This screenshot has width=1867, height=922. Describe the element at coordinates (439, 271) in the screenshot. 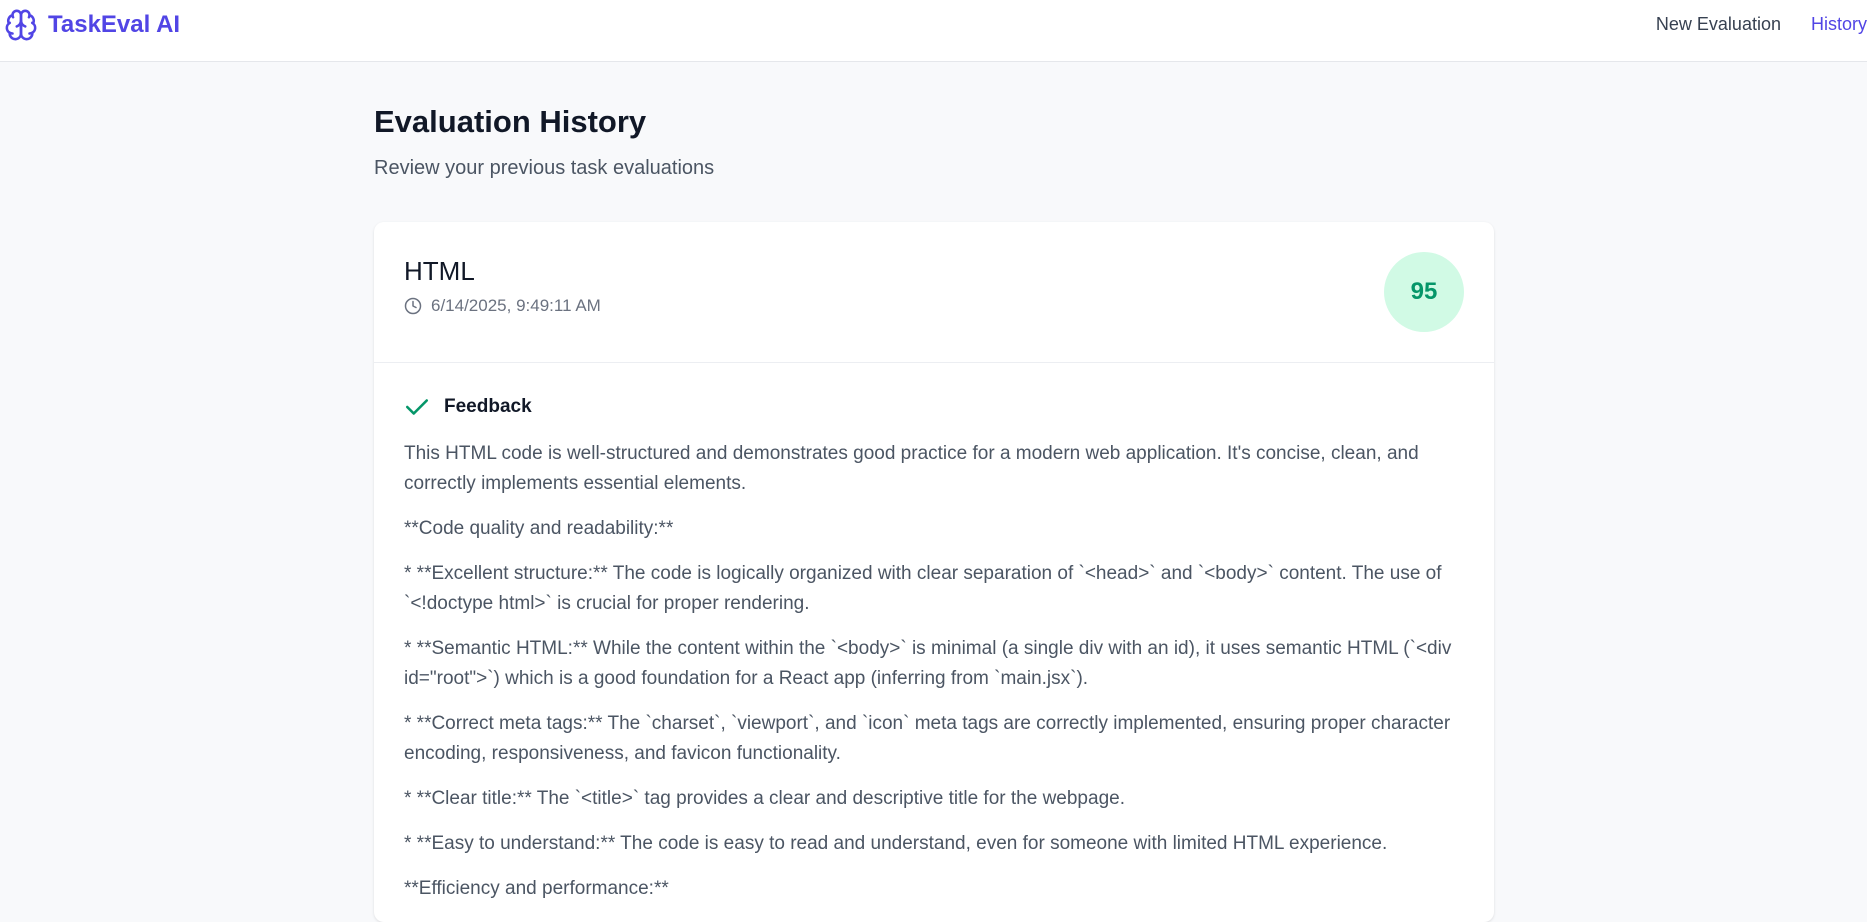

I see `task-title: HTML` at that location.